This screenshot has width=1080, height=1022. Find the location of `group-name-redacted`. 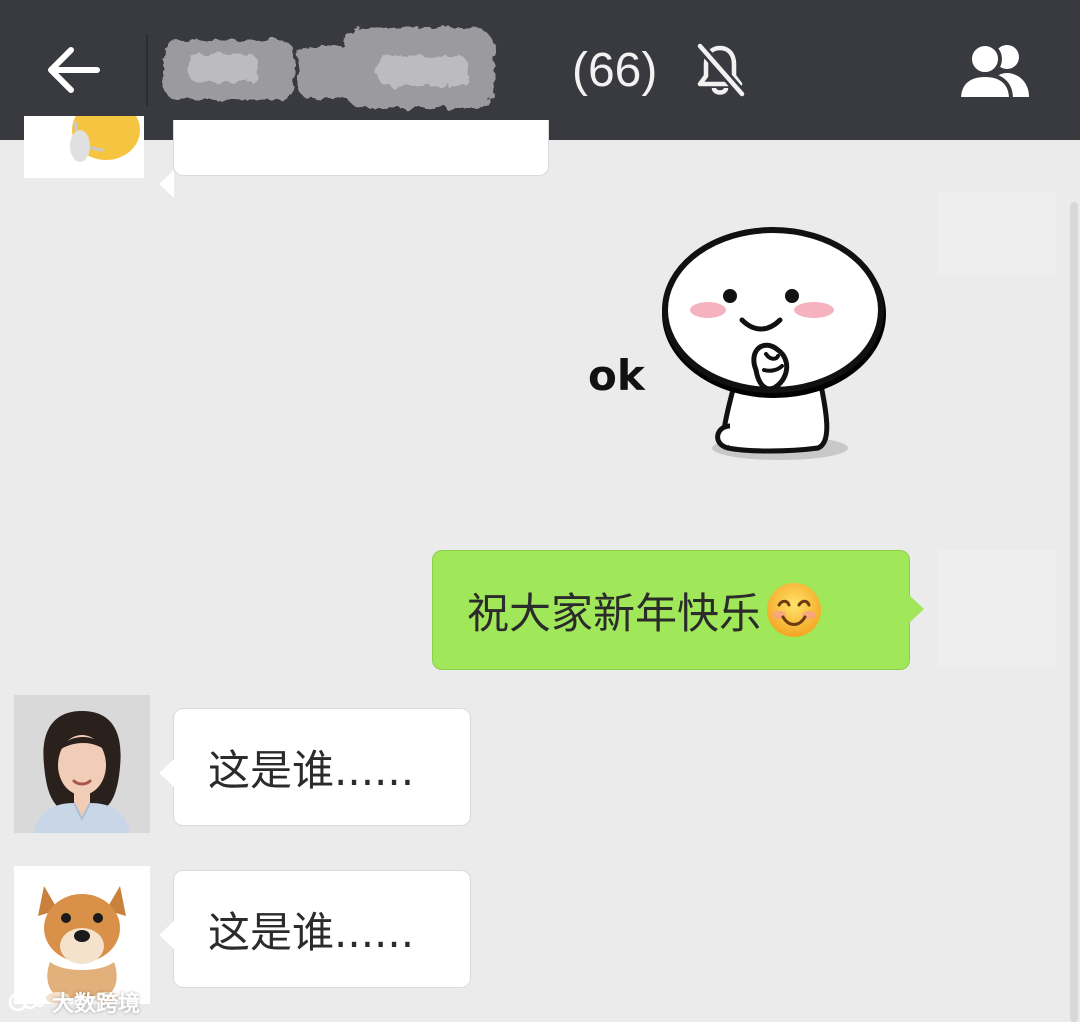

group-name-redacted is located at coordinates (329, 68).